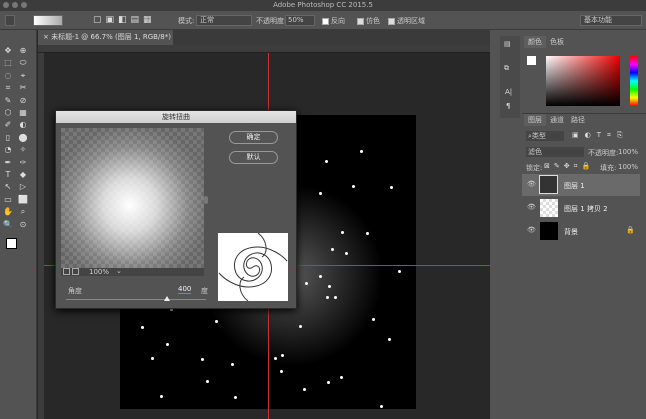 The height and width of the screenshot is (419, 646). I want to click on tool-button: ✐, so click(8, 125).